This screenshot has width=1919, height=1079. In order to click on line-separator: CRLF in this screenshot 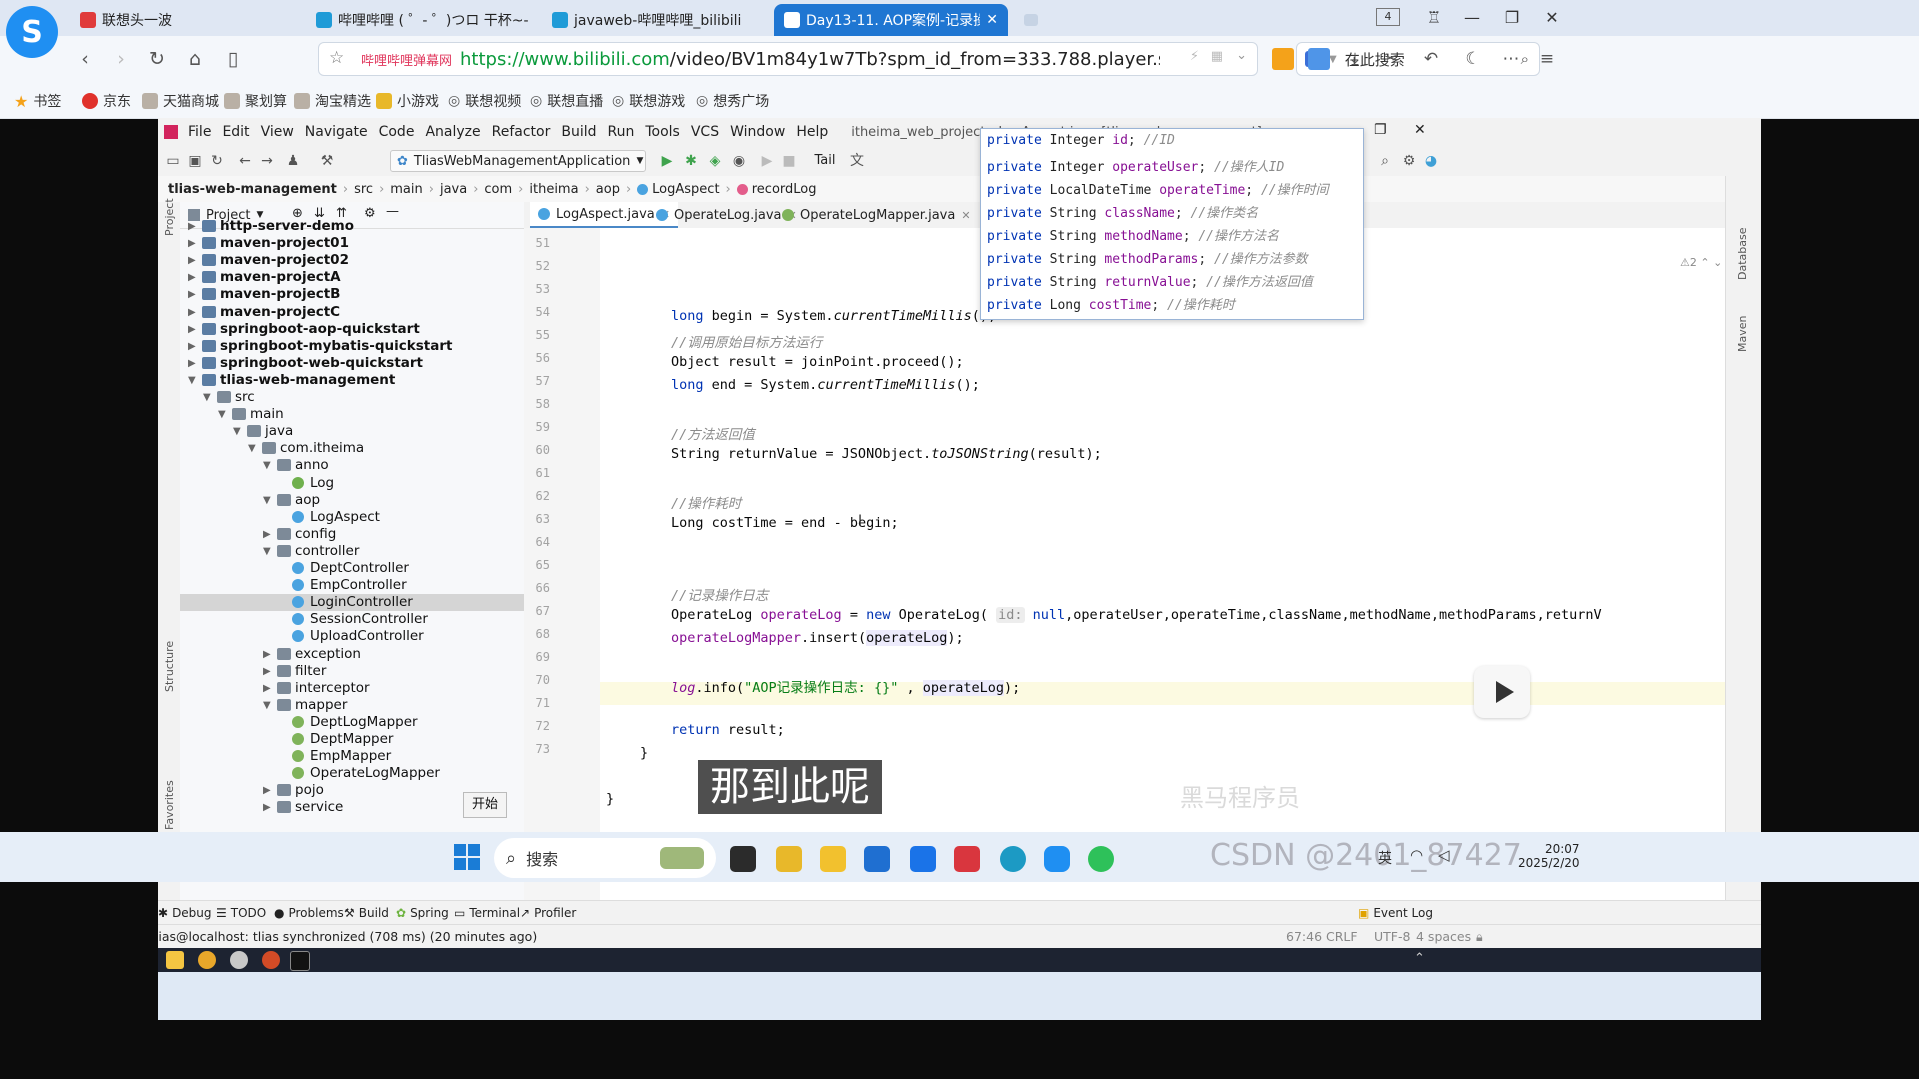, I will do `click(1342, 936)`.